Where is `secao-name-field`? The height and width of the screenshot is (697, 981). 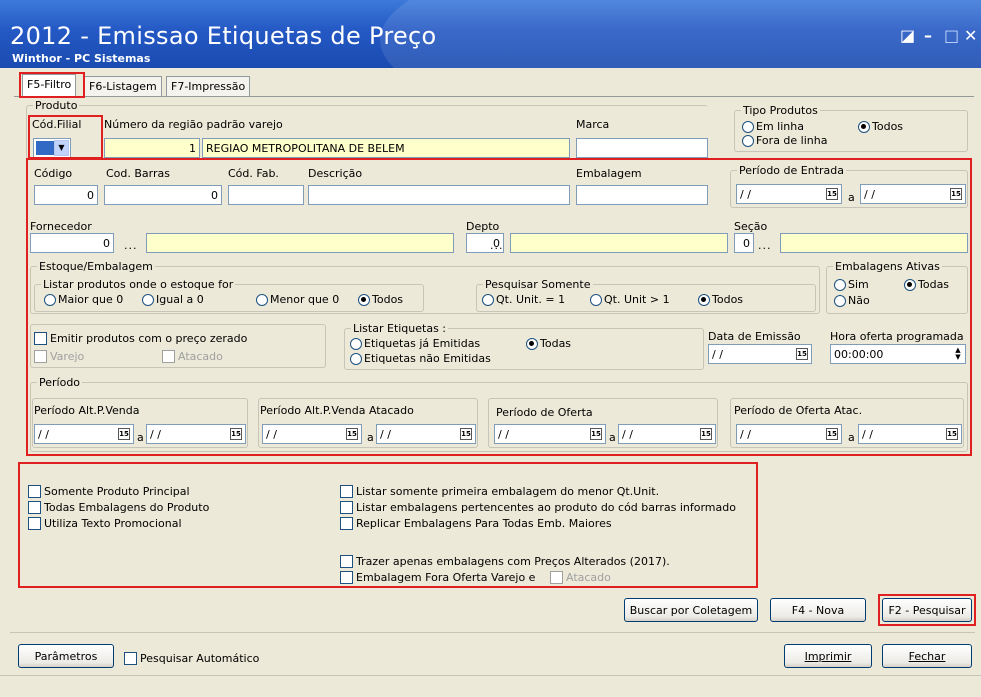
secao-name-field is located at coordinates (874, 243).